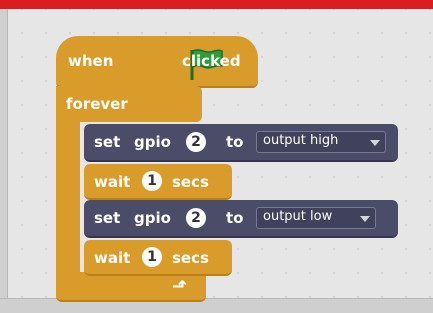 The image size is (433, 313). Describe the element at coordinates (211, 61) in the screenshot. I see `clicked-label: clicked` at that location.